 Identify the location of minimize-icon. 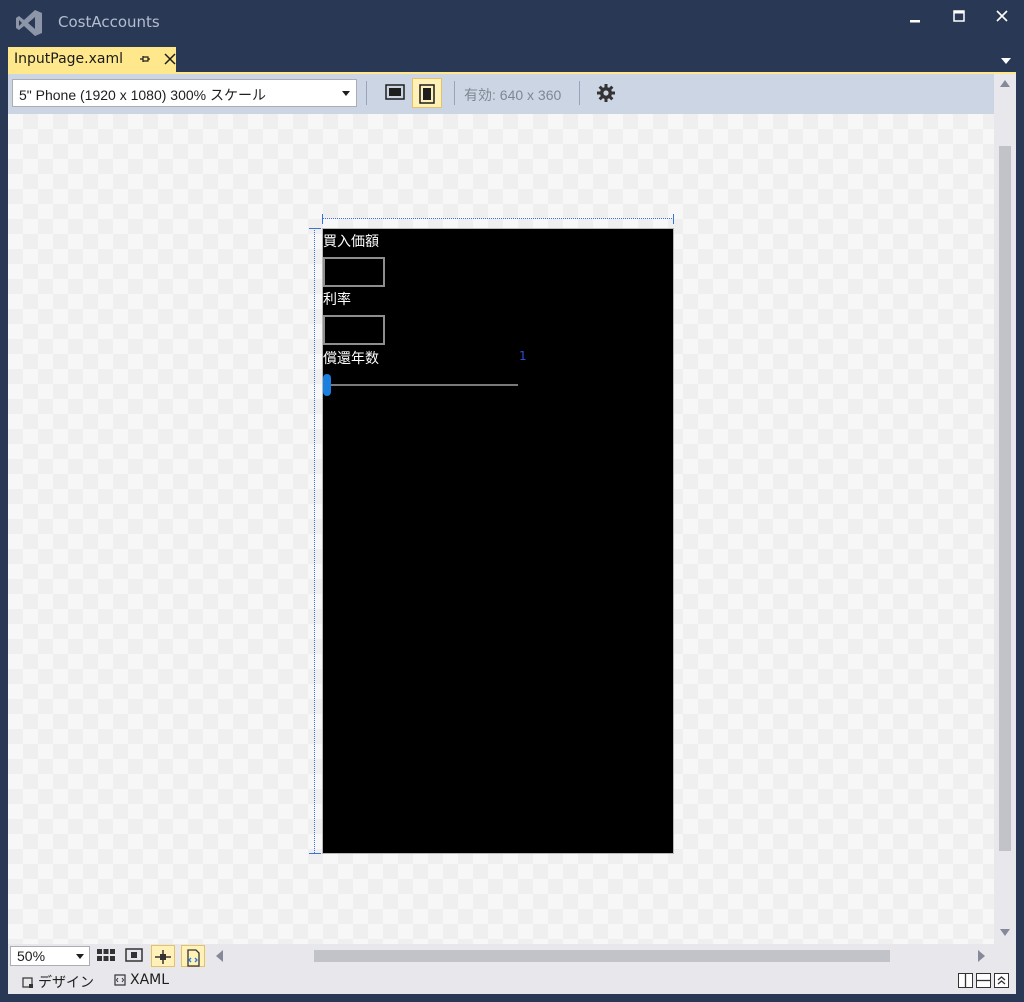
(915, 21).